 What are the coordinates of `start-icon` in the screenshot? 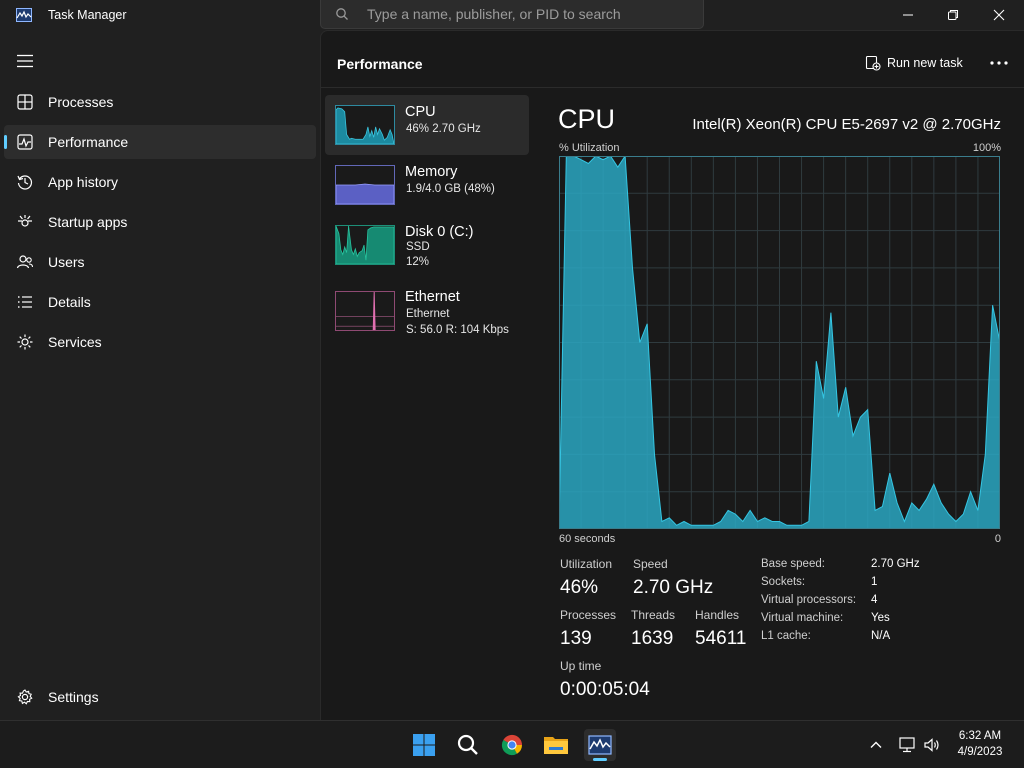 It's located at (424, 745).